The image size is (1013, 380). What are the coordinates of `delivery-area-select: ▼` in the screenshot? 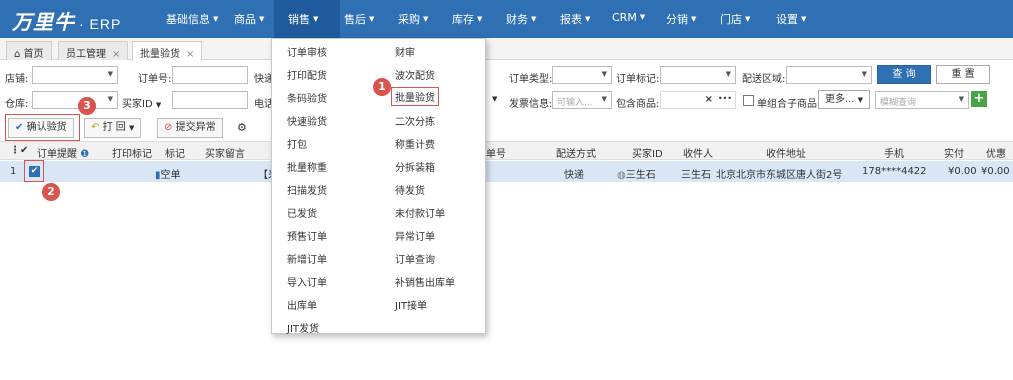 It's located at (829, 75).